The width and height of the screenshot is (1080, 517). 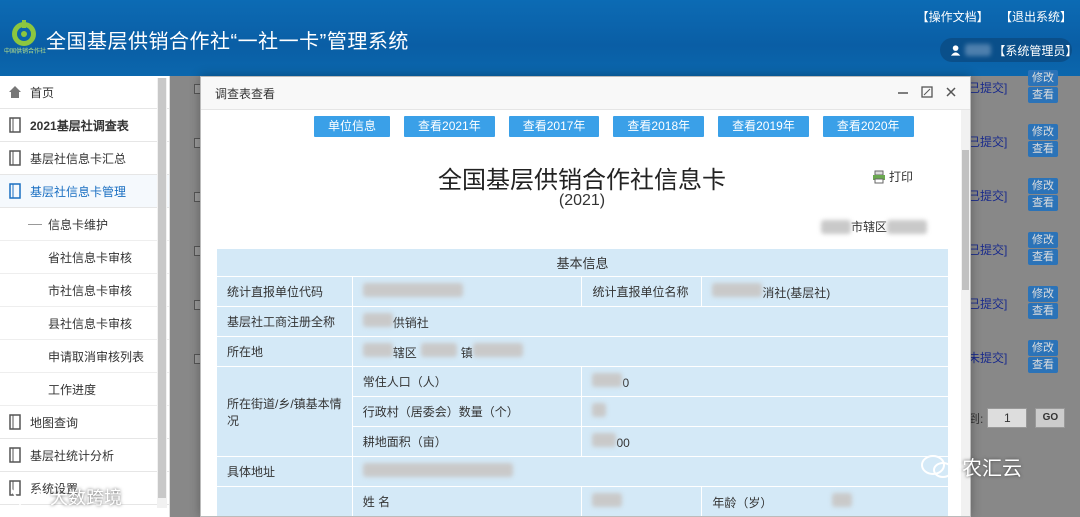 I want to click on farmland-label: 耕地面积（亩）, so click(x=467, y=441).